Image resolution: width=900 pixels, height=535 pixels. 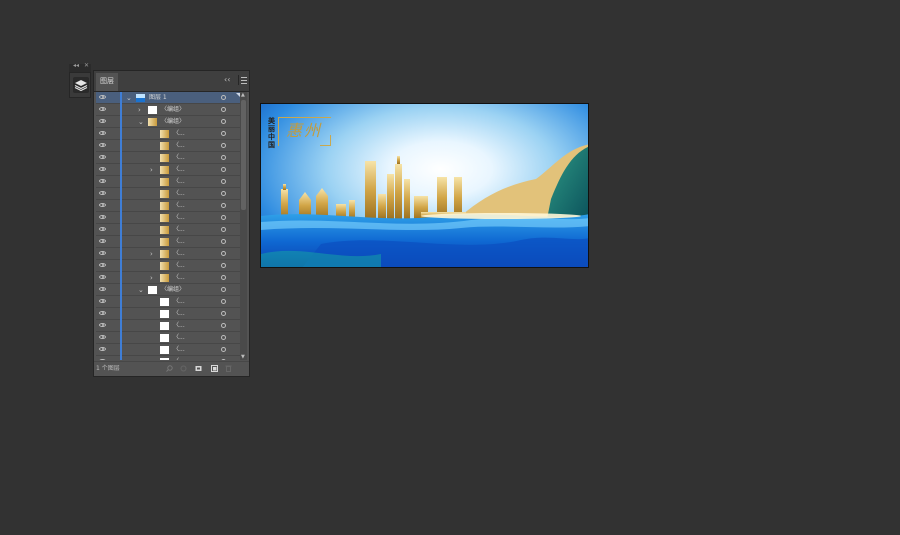 I want to click on layer-row-selected: ⌄ 图层 1, so click(x=168, y=98).